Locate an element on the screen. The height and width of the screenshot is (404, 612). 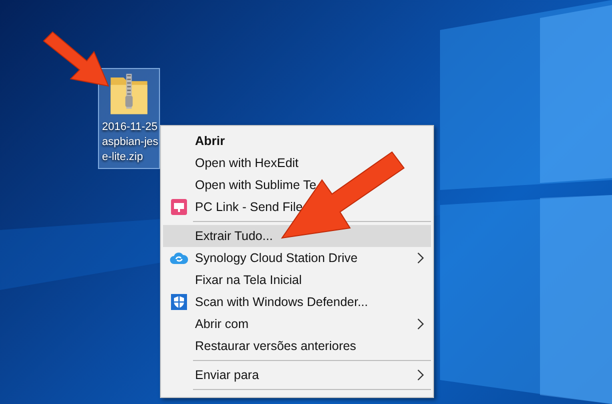
menu-item: Open with Sublime Te is located at coordinates (297, 185).